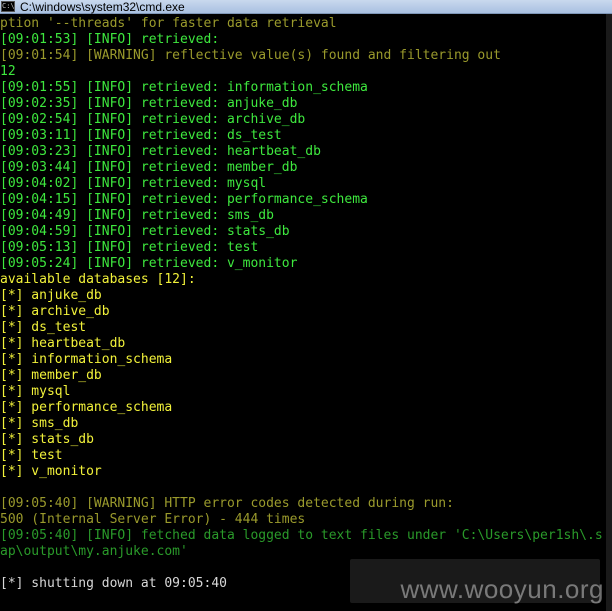 This screenshot has height=611, width=612. Describe the element at coordinates (86, 407) in the screenshot. I see `console-line: [*] performance_schema` at that location.